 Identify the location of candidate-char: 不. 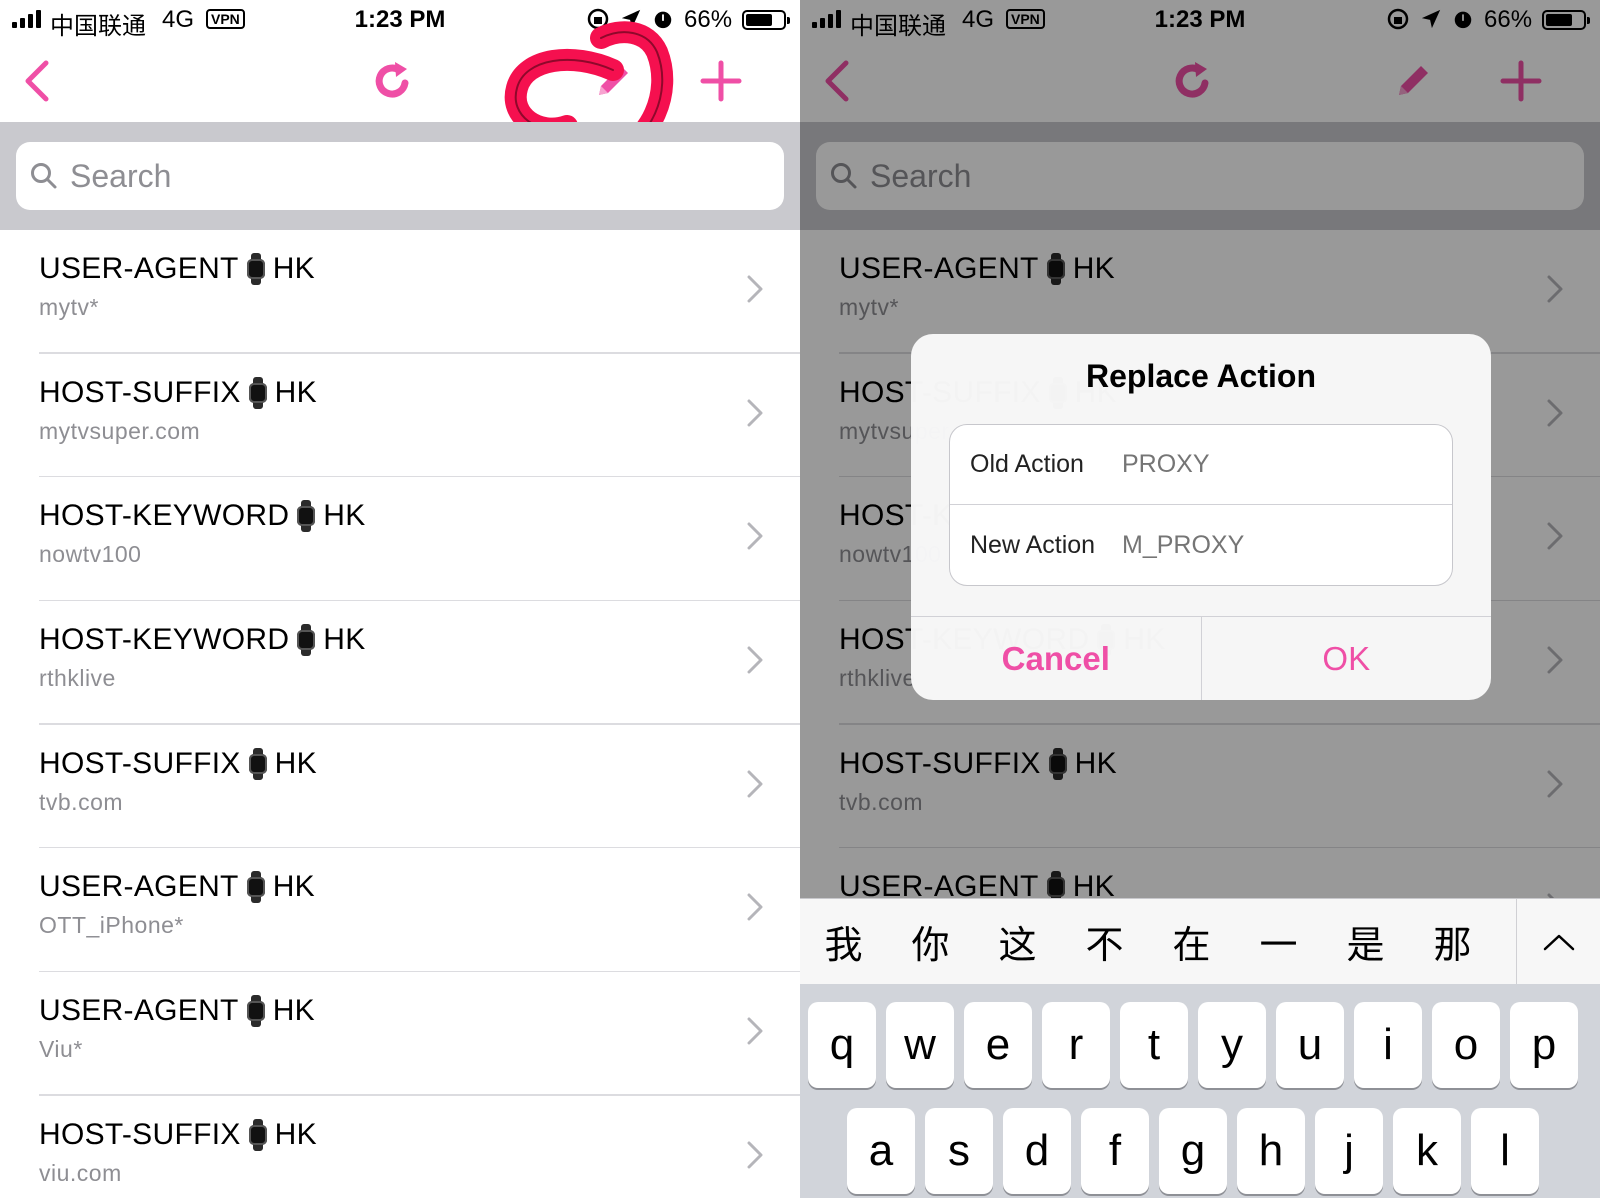
(1104, 941).